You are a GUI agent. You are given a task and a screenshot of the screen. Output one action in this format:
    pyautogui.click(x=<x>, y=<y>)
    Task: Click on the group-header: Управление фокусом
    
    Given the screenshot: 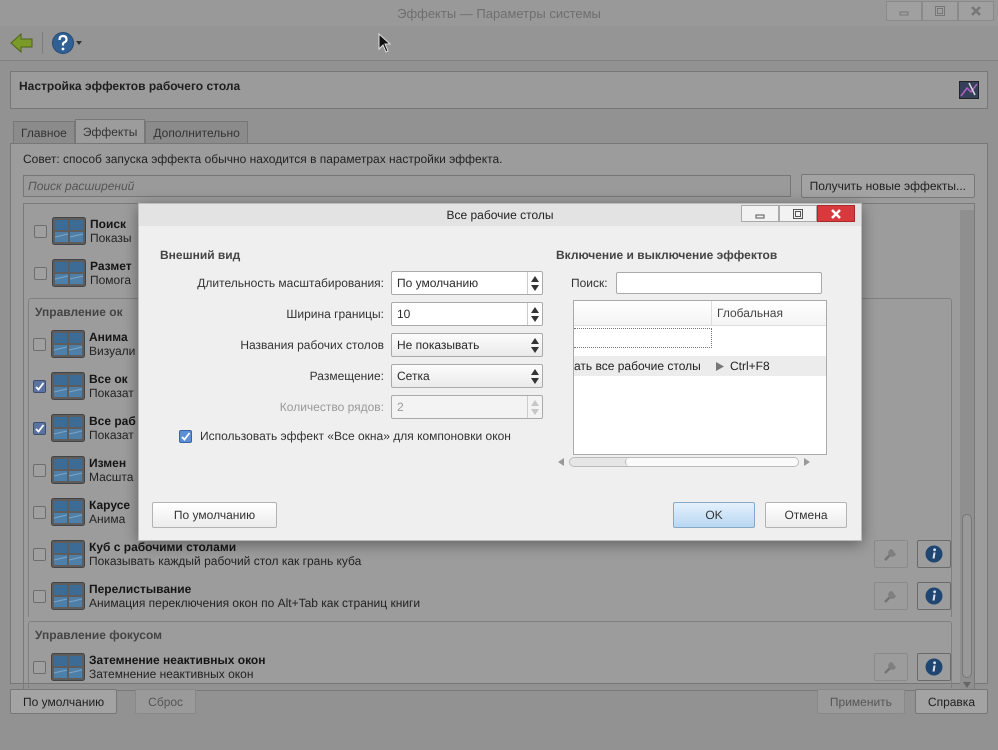 What is the action you would take?
    pyautogui.click(x=99, y=635)
    